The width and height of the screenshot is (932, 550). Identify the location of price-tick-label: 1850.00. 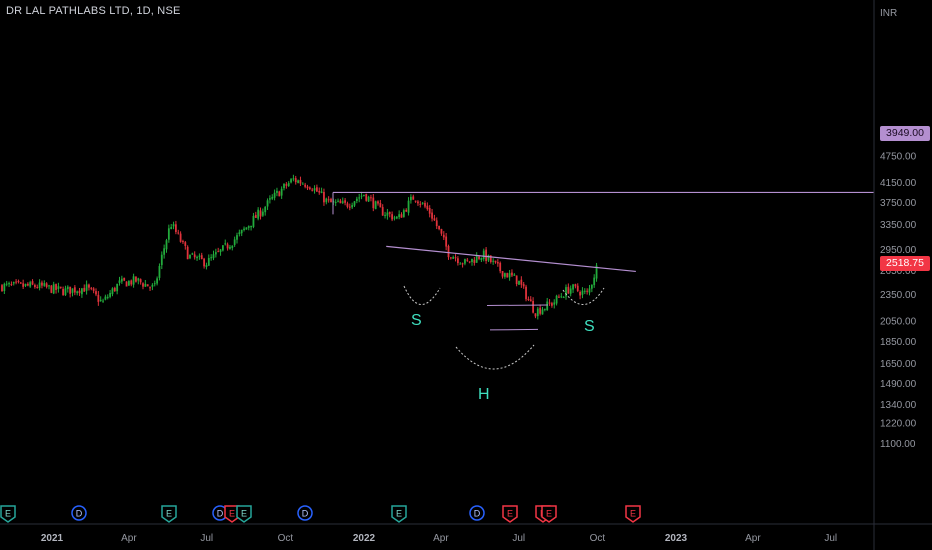
(898, 342).